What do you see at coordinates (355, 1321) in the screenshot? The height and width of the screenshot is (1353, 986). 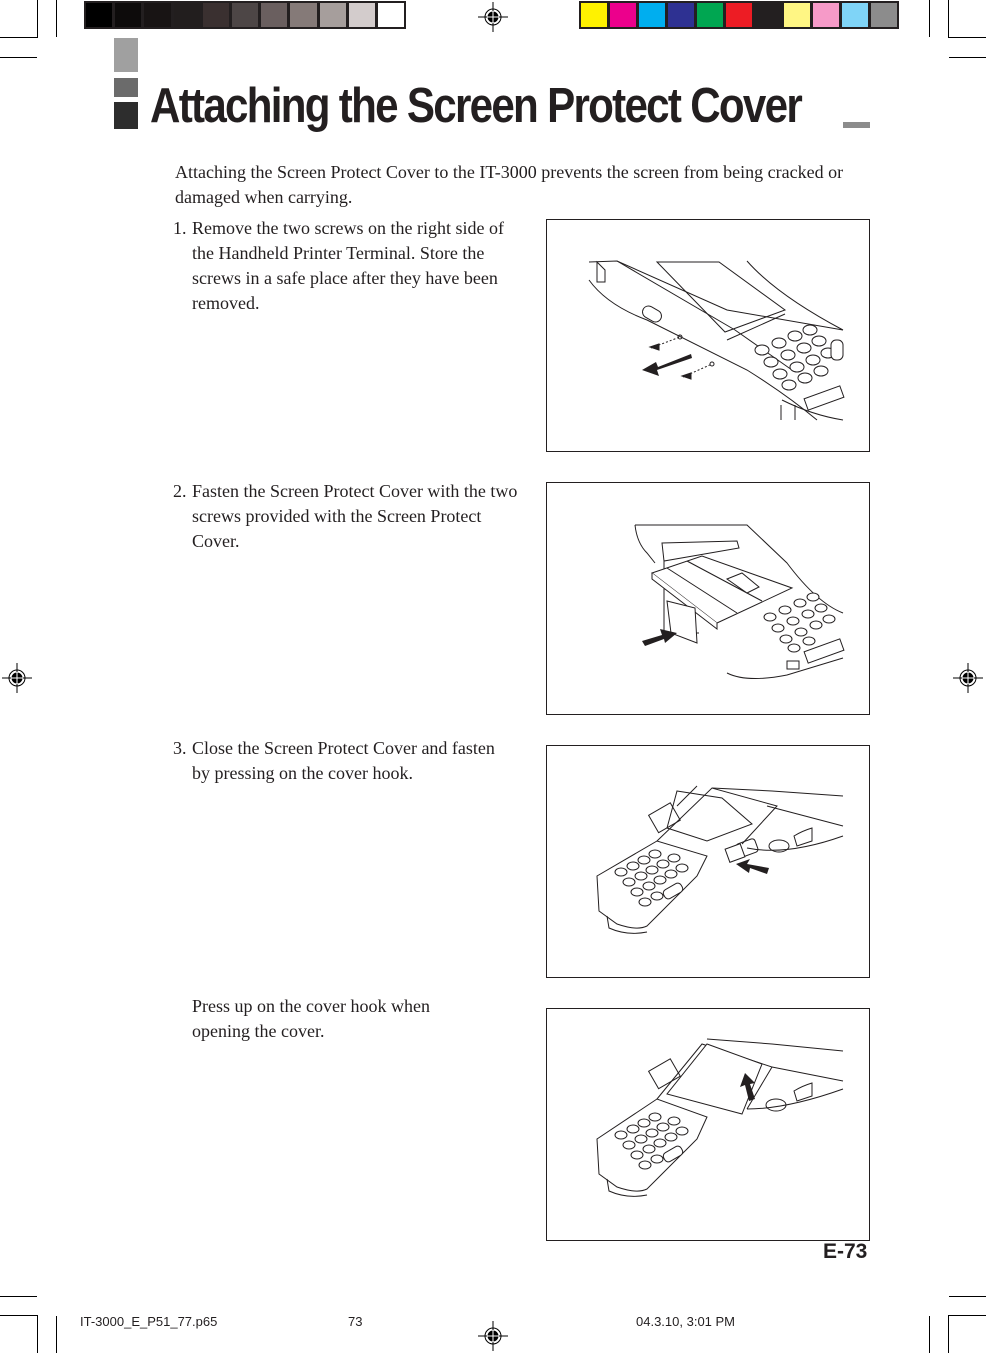 I see `slug-page: 73` at bounding box center [355, 1321].